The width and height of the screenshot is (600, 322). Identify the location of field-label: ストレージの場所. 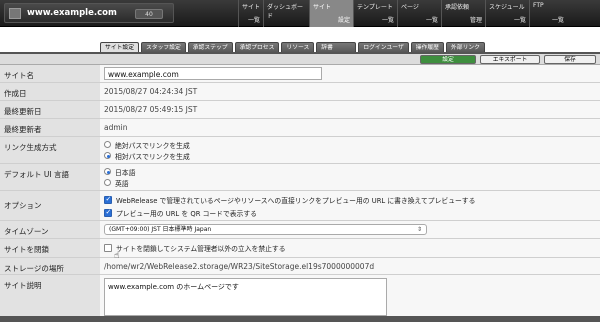
(50, 266).